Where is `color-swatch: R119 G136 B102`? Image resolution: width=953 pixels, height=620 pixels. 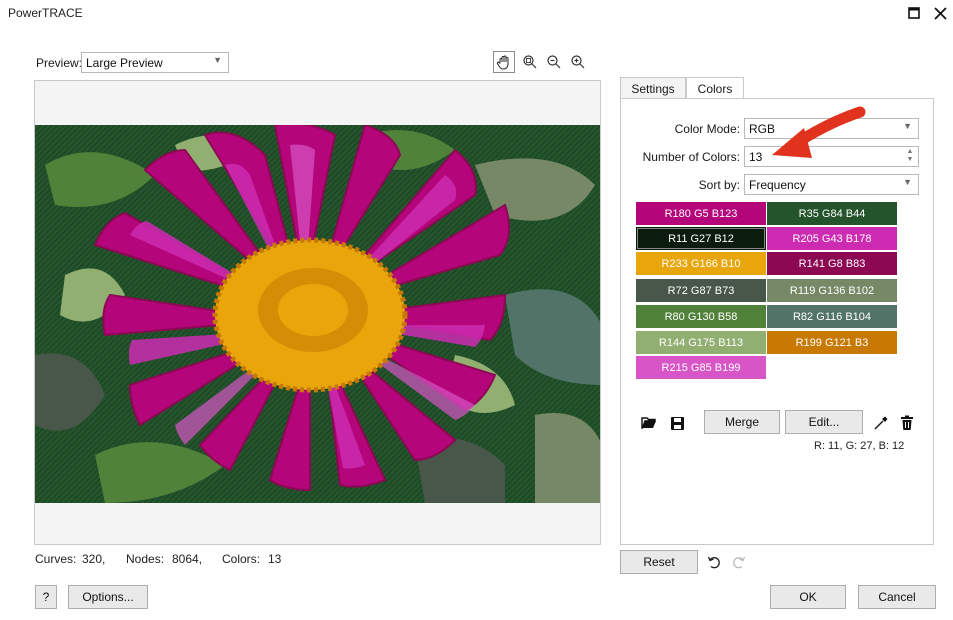 color-swatch: R119 G136 B102 is located at coordinates (832, 290).